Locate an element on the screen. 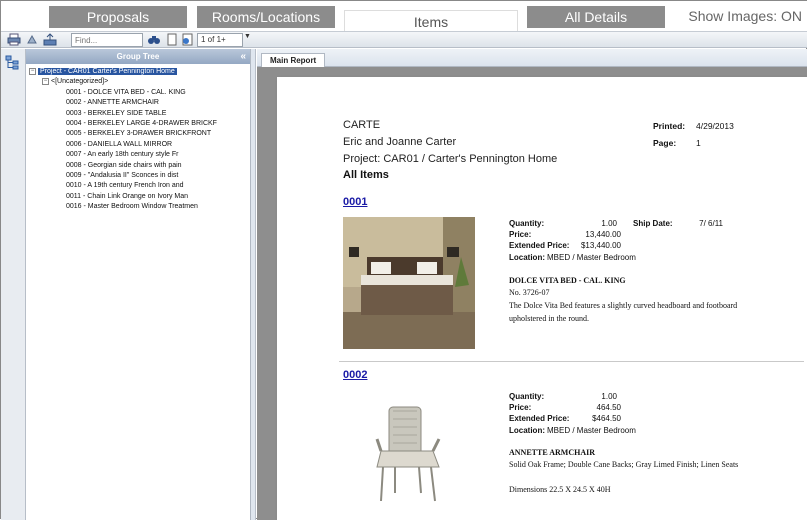  extended-price-value: $464.50 is located at coordinates (606, 418).